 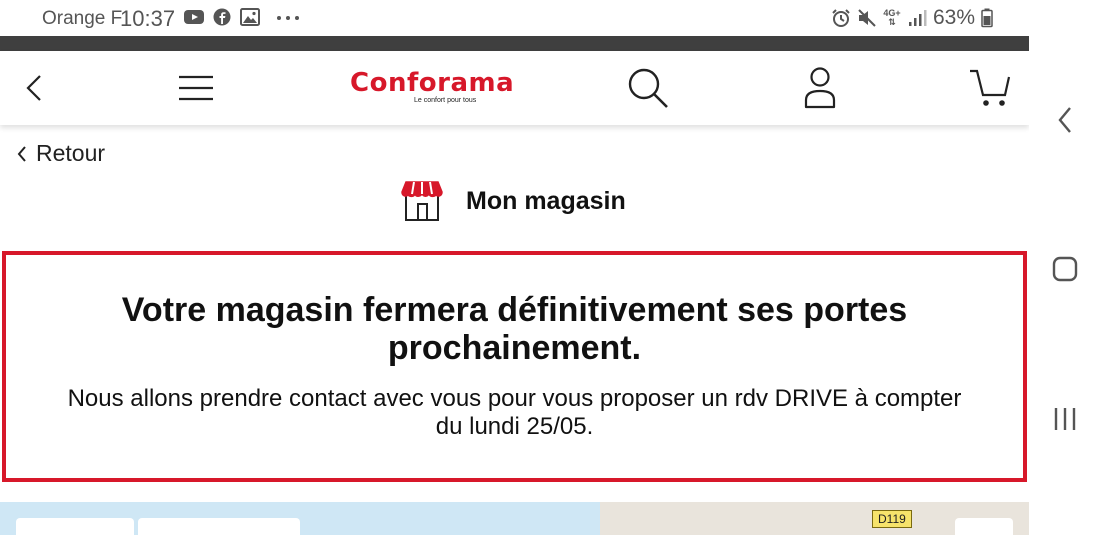 What do you see at coordinates (514, 18) in the screenshot?
I see `status-bar: Orange F 10:37 4G+ ⇅ 63%` at bounding box center [514, 18].